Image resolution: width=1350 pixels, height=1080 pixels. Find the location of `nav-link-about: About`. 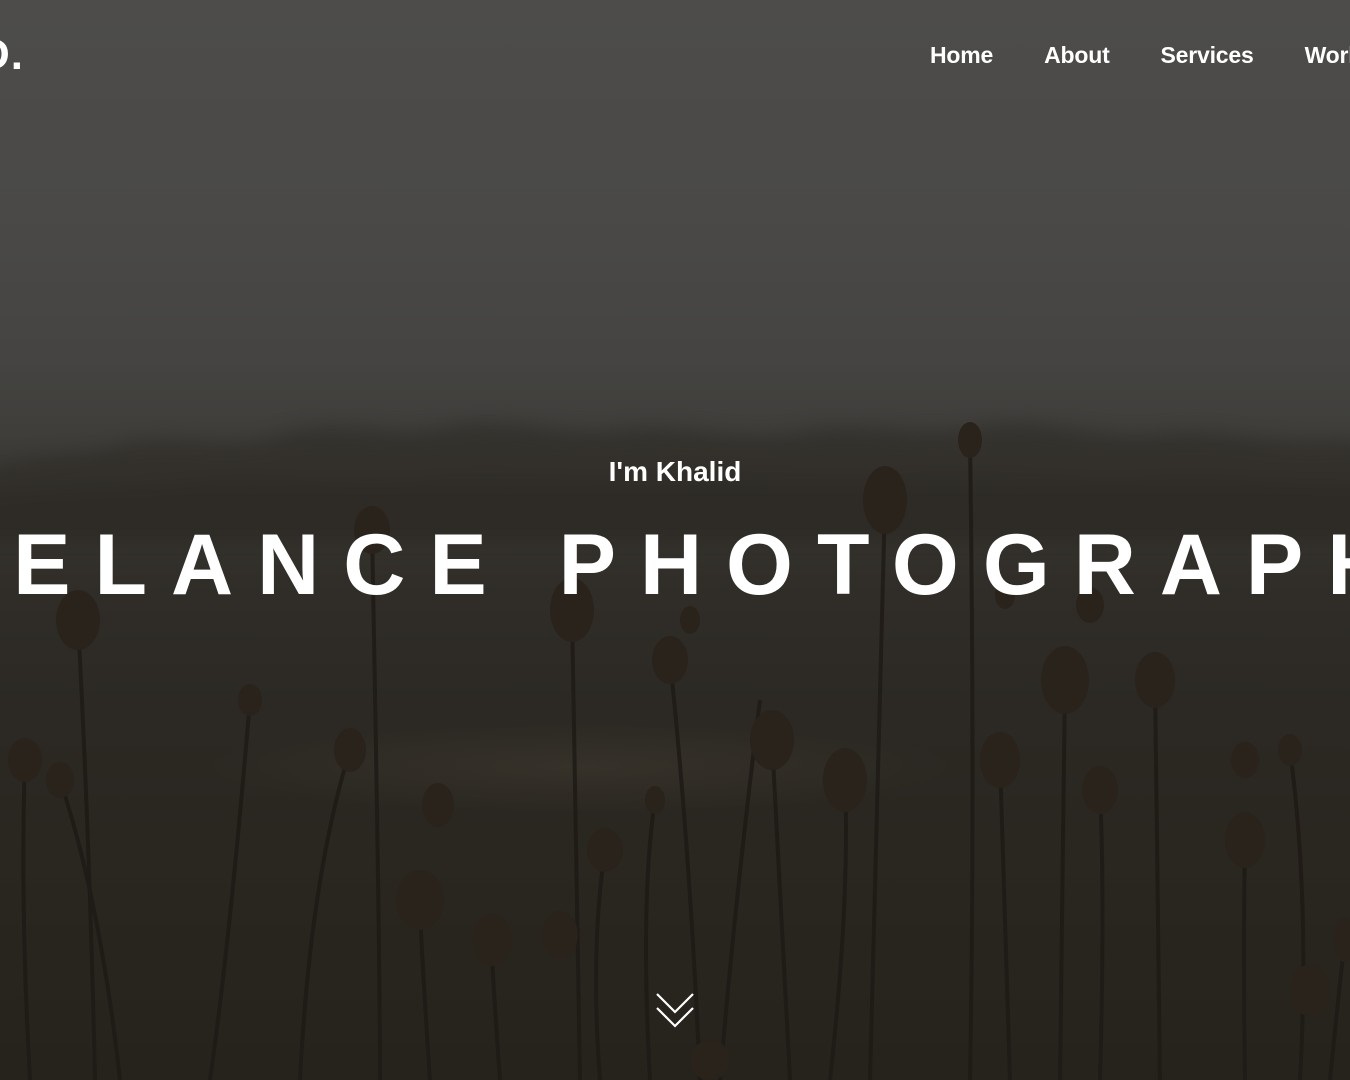

nav-link-about: About is located at coordinates (1077, 55).